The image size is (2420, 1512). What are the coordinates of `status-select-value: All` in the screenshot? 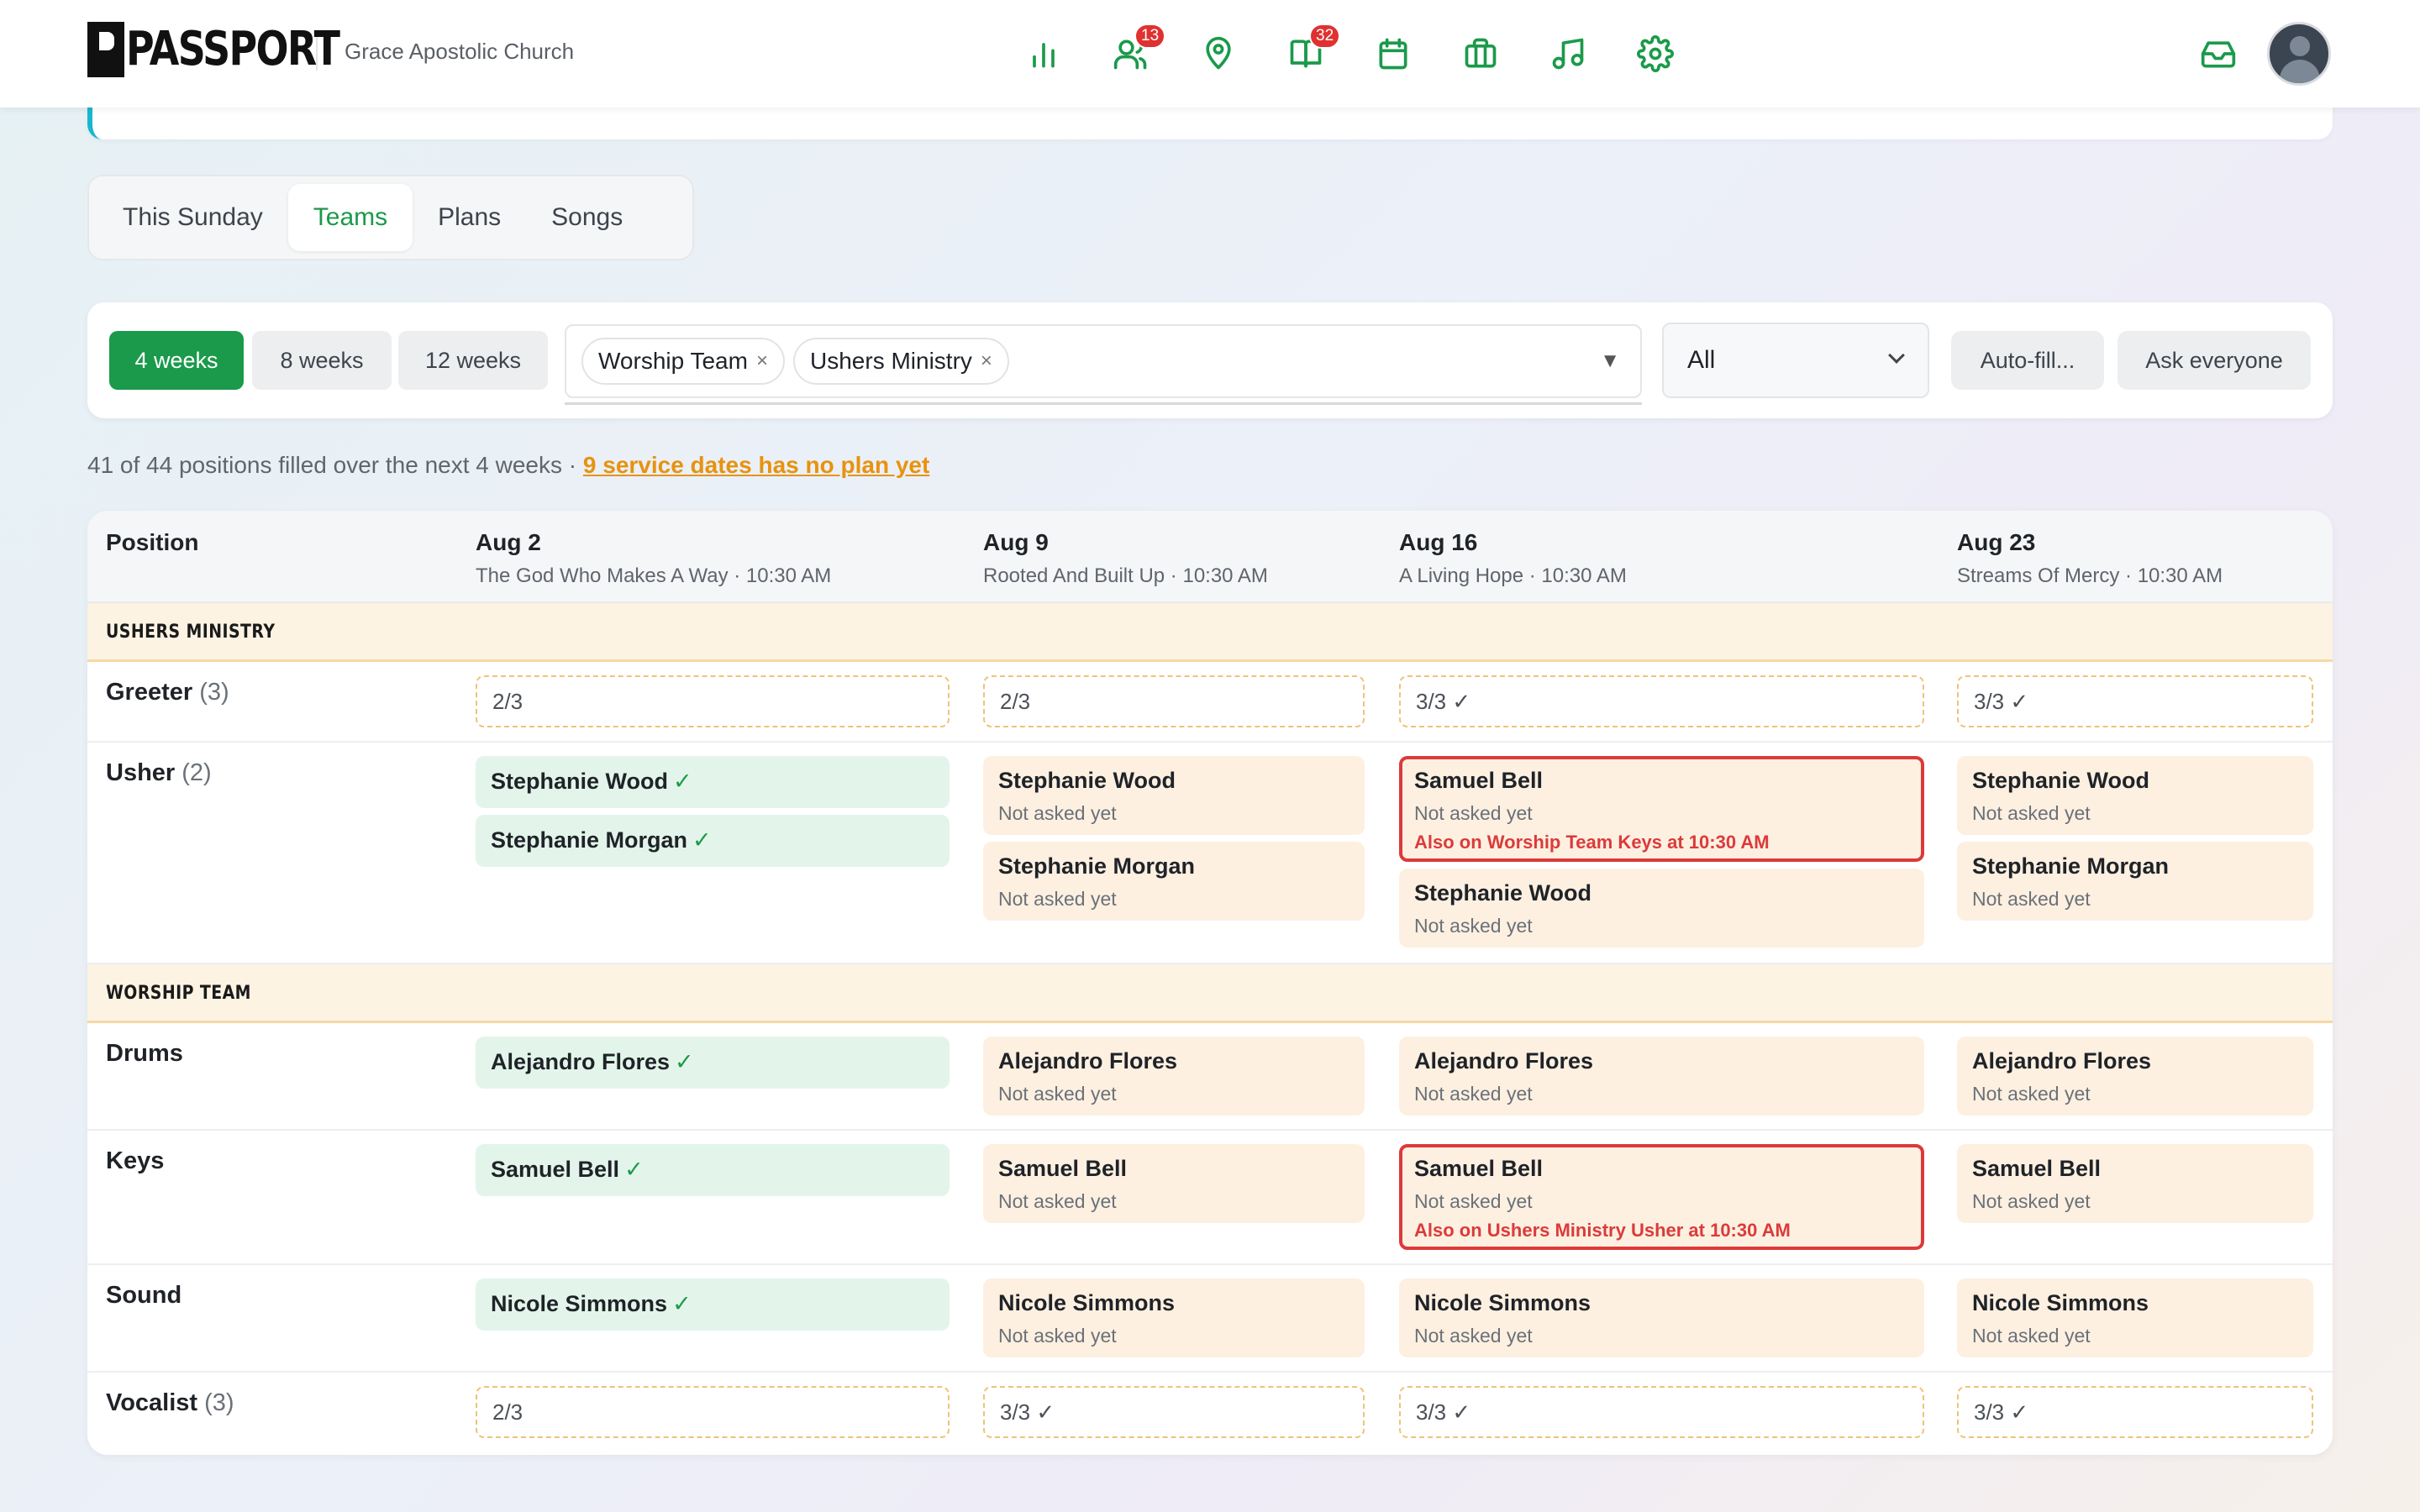 It's located at (1701, 360).